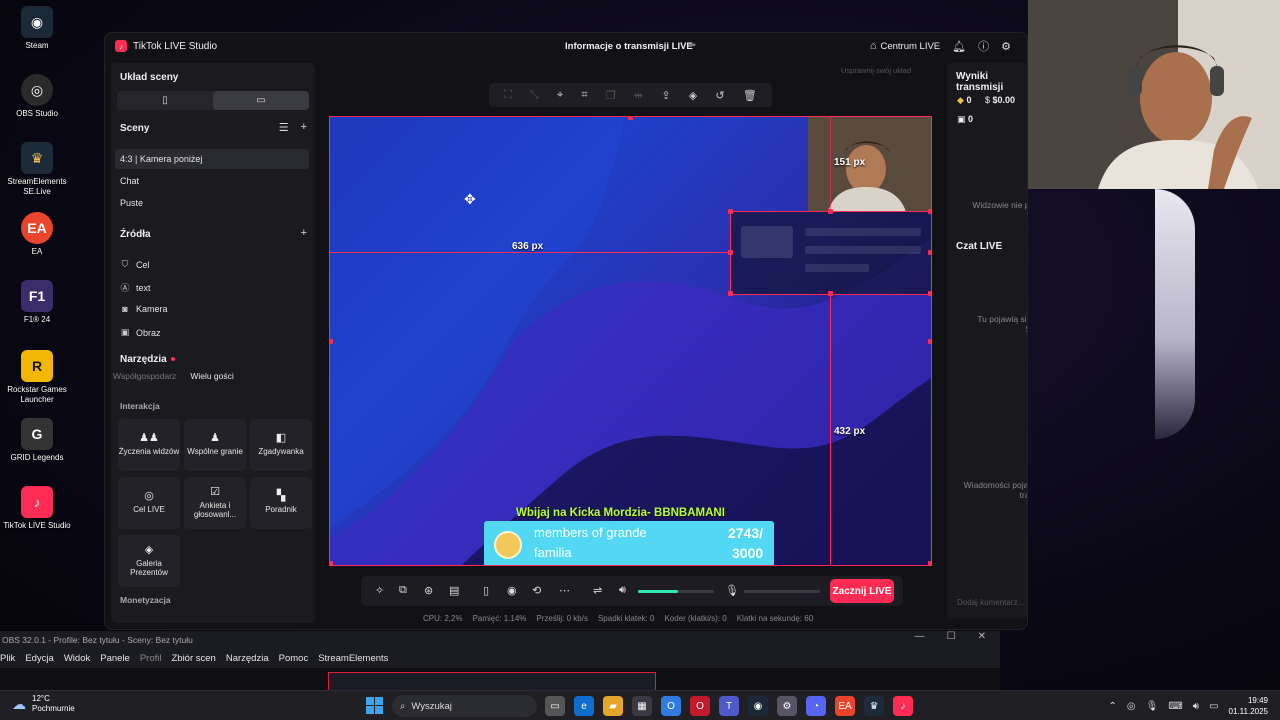 This screenshot has height=720, width=1280. Describe the element at coordinates (983, 46) in the screenshot. I see `help-icon: ⓘ` at that location.